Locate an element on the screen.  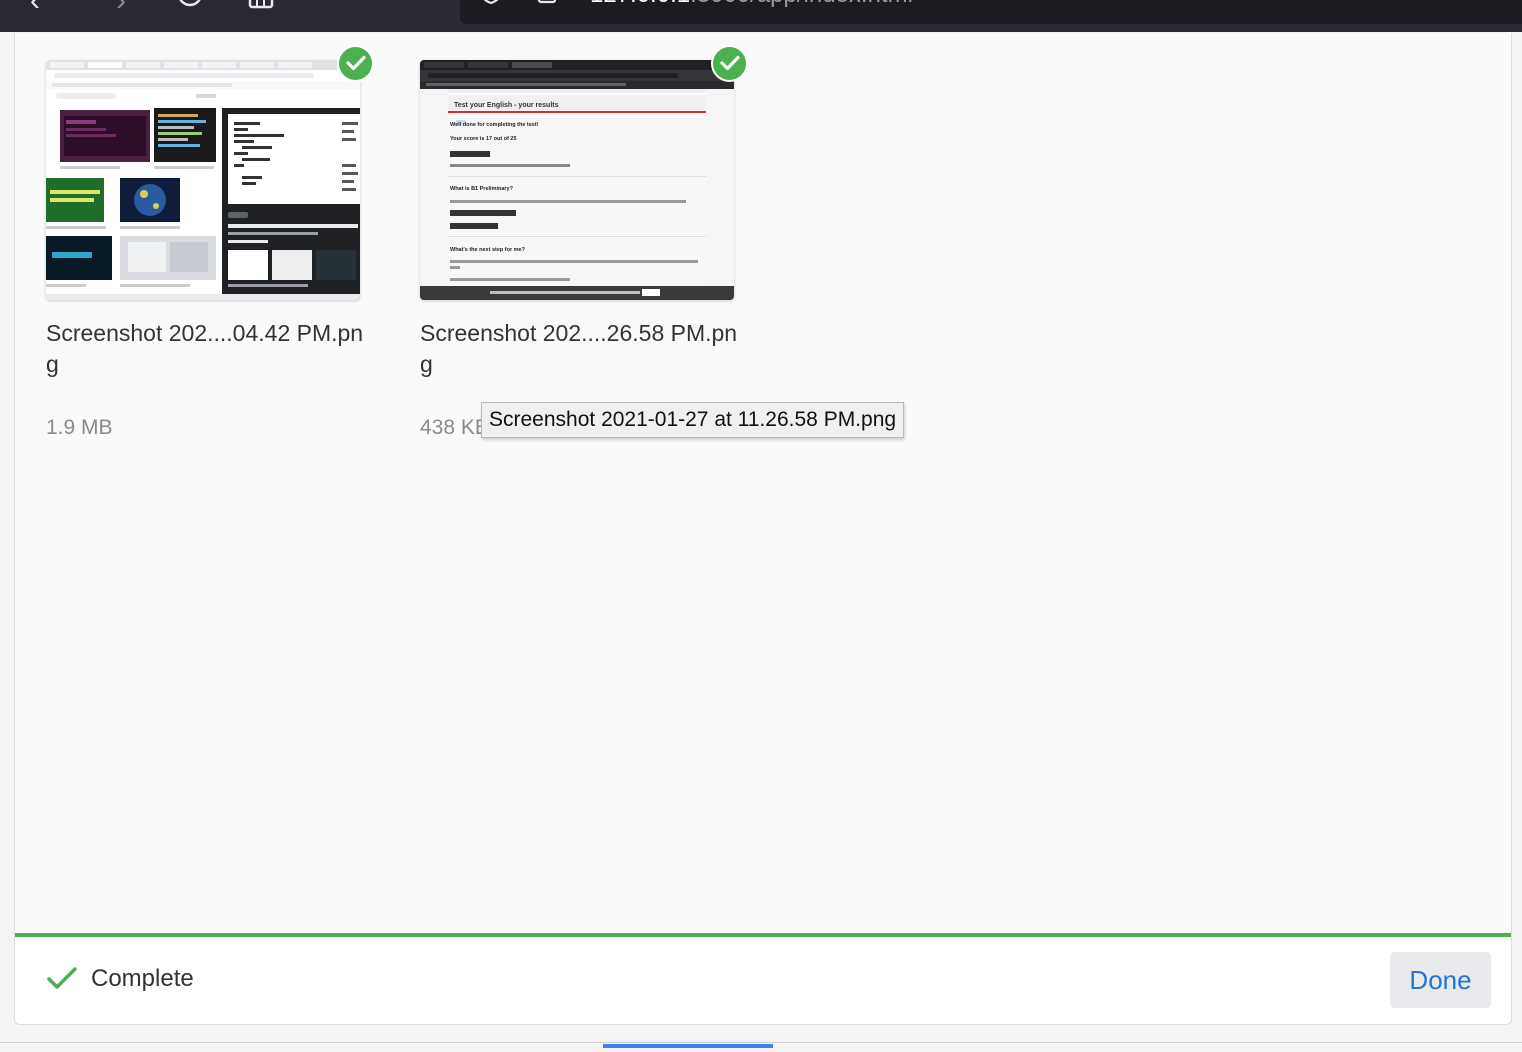
divider is located at coordinates (761, 1042).